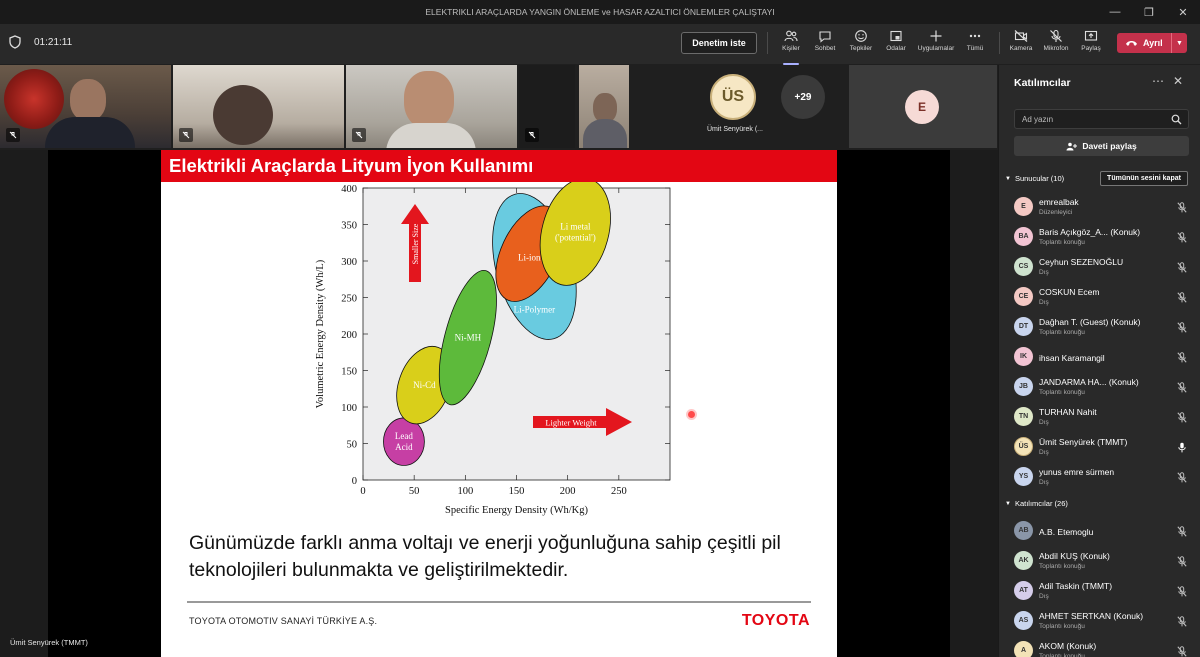  What do you see at coordinates (404, 447) in the screenshot?
I see `region-label: Acid` at bounding box center [404, 447].